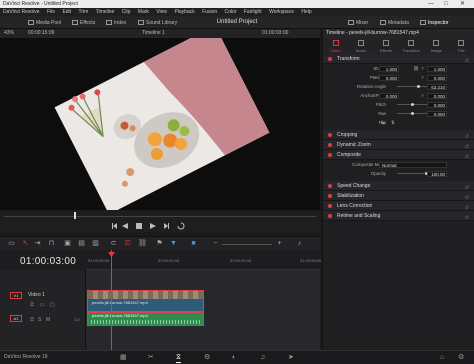 This screenshot has height=364, width=474. What do you see at coordinates (178, 358) in the screenshot?
I see `edit-page-icon: ⧖` at bounding box center [178, 358].